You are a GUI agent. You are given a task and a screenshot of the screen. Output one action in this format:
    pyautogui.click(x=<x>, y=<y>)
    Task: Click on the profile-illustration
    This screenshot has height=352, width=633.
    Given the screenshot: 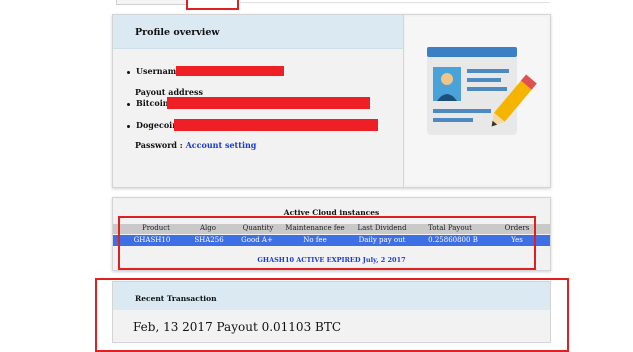 What is the action you would take?
    pyautogui.click(x=476, y=101)
    